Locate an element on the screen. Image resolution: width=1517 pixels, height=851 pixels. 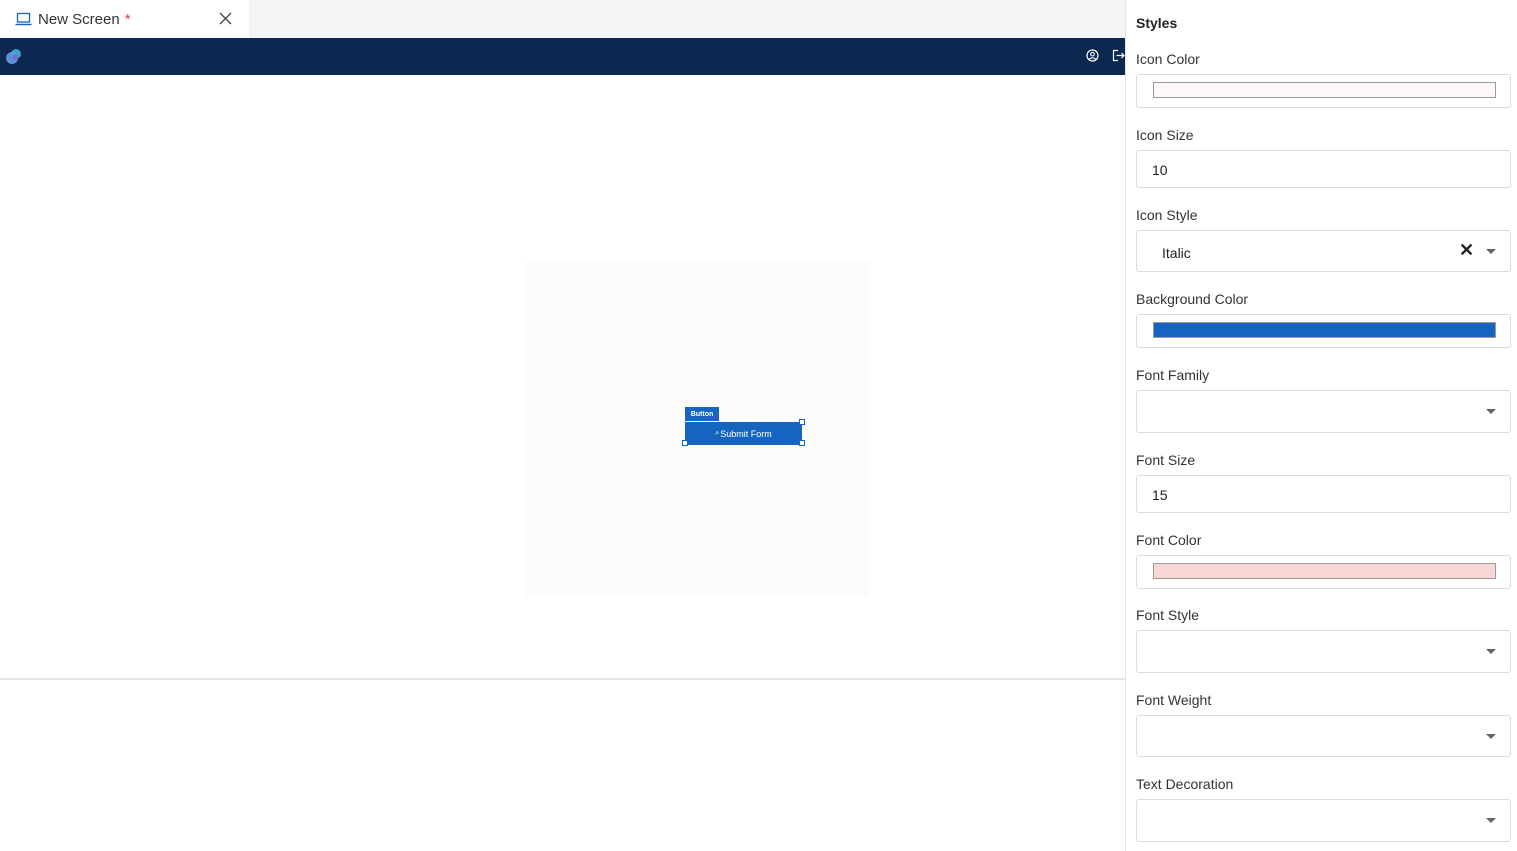
tab-title: New Screen is located at coordinates (79, 19).